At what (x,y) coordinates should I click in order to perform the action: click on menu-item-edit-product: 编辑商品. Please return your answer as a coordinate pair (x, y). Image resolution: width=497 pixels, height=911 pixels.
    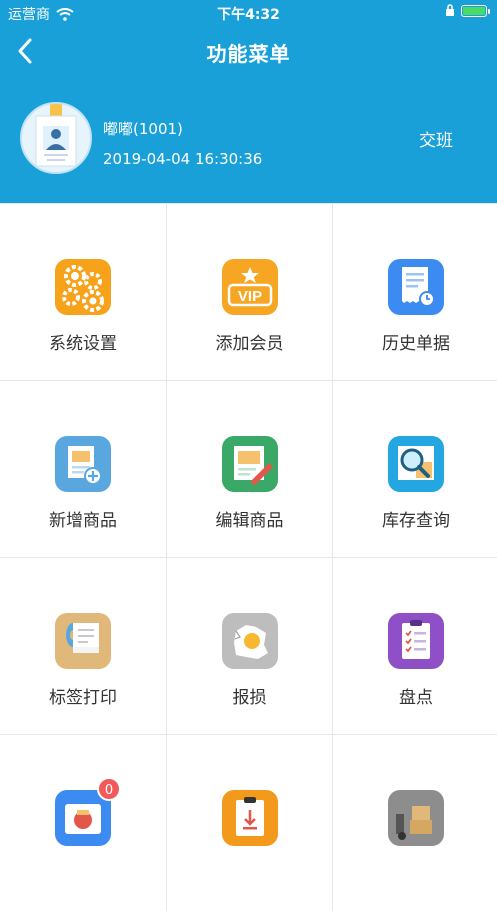
    Looking at the image, I should click on (249, 469).